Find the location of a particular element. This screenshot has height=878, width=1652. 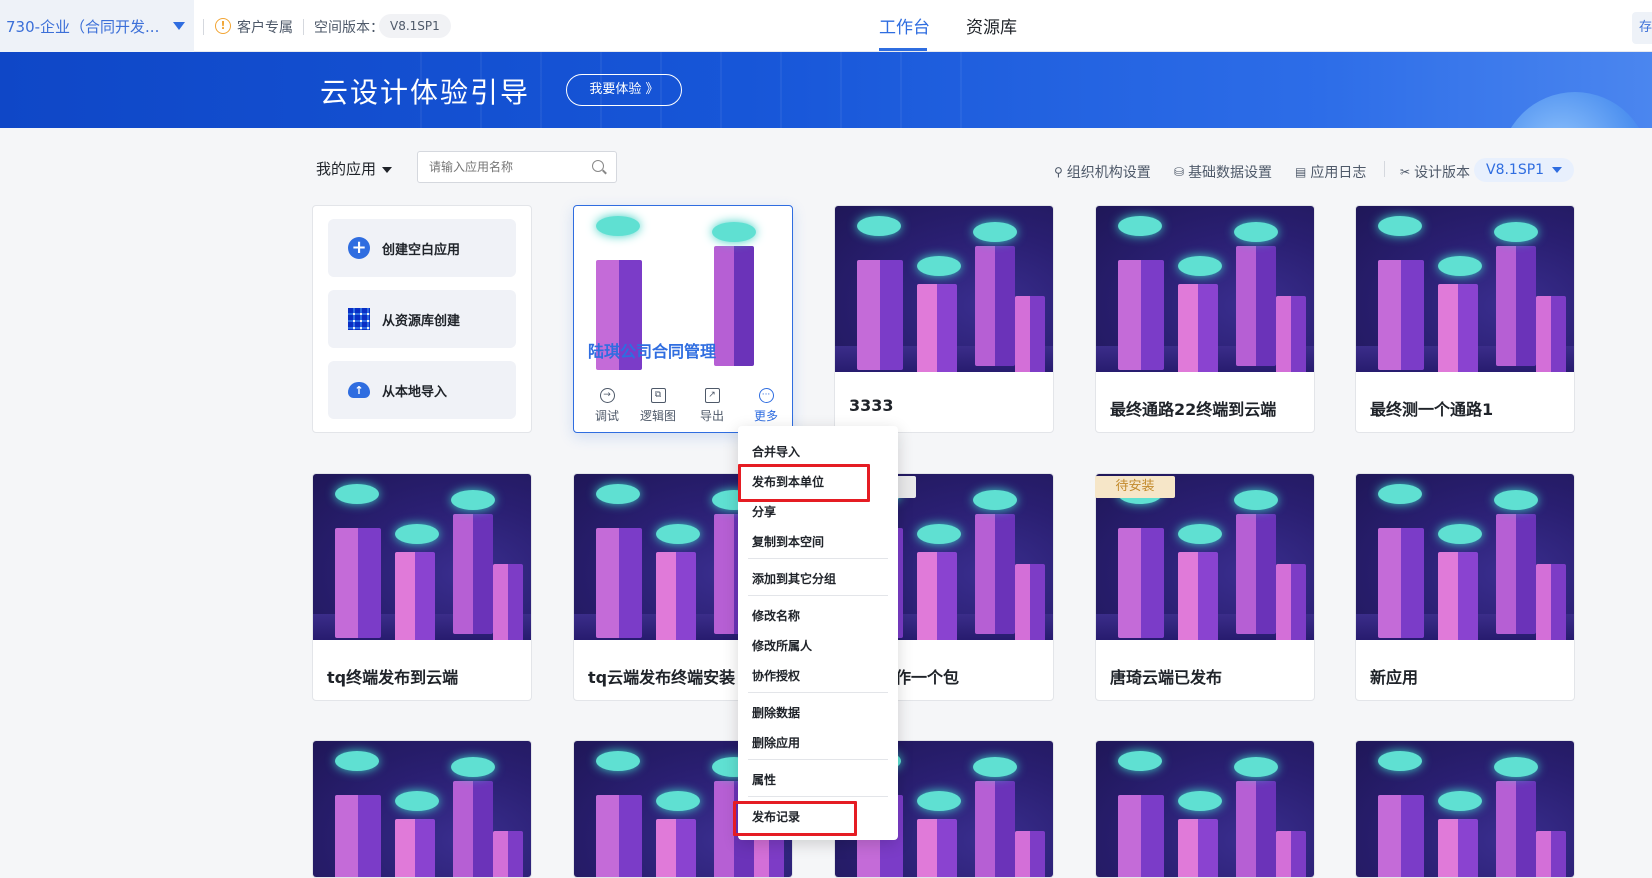

app-card-title: 最终通路22终端到云端 is located at coordinates (1193, 409).